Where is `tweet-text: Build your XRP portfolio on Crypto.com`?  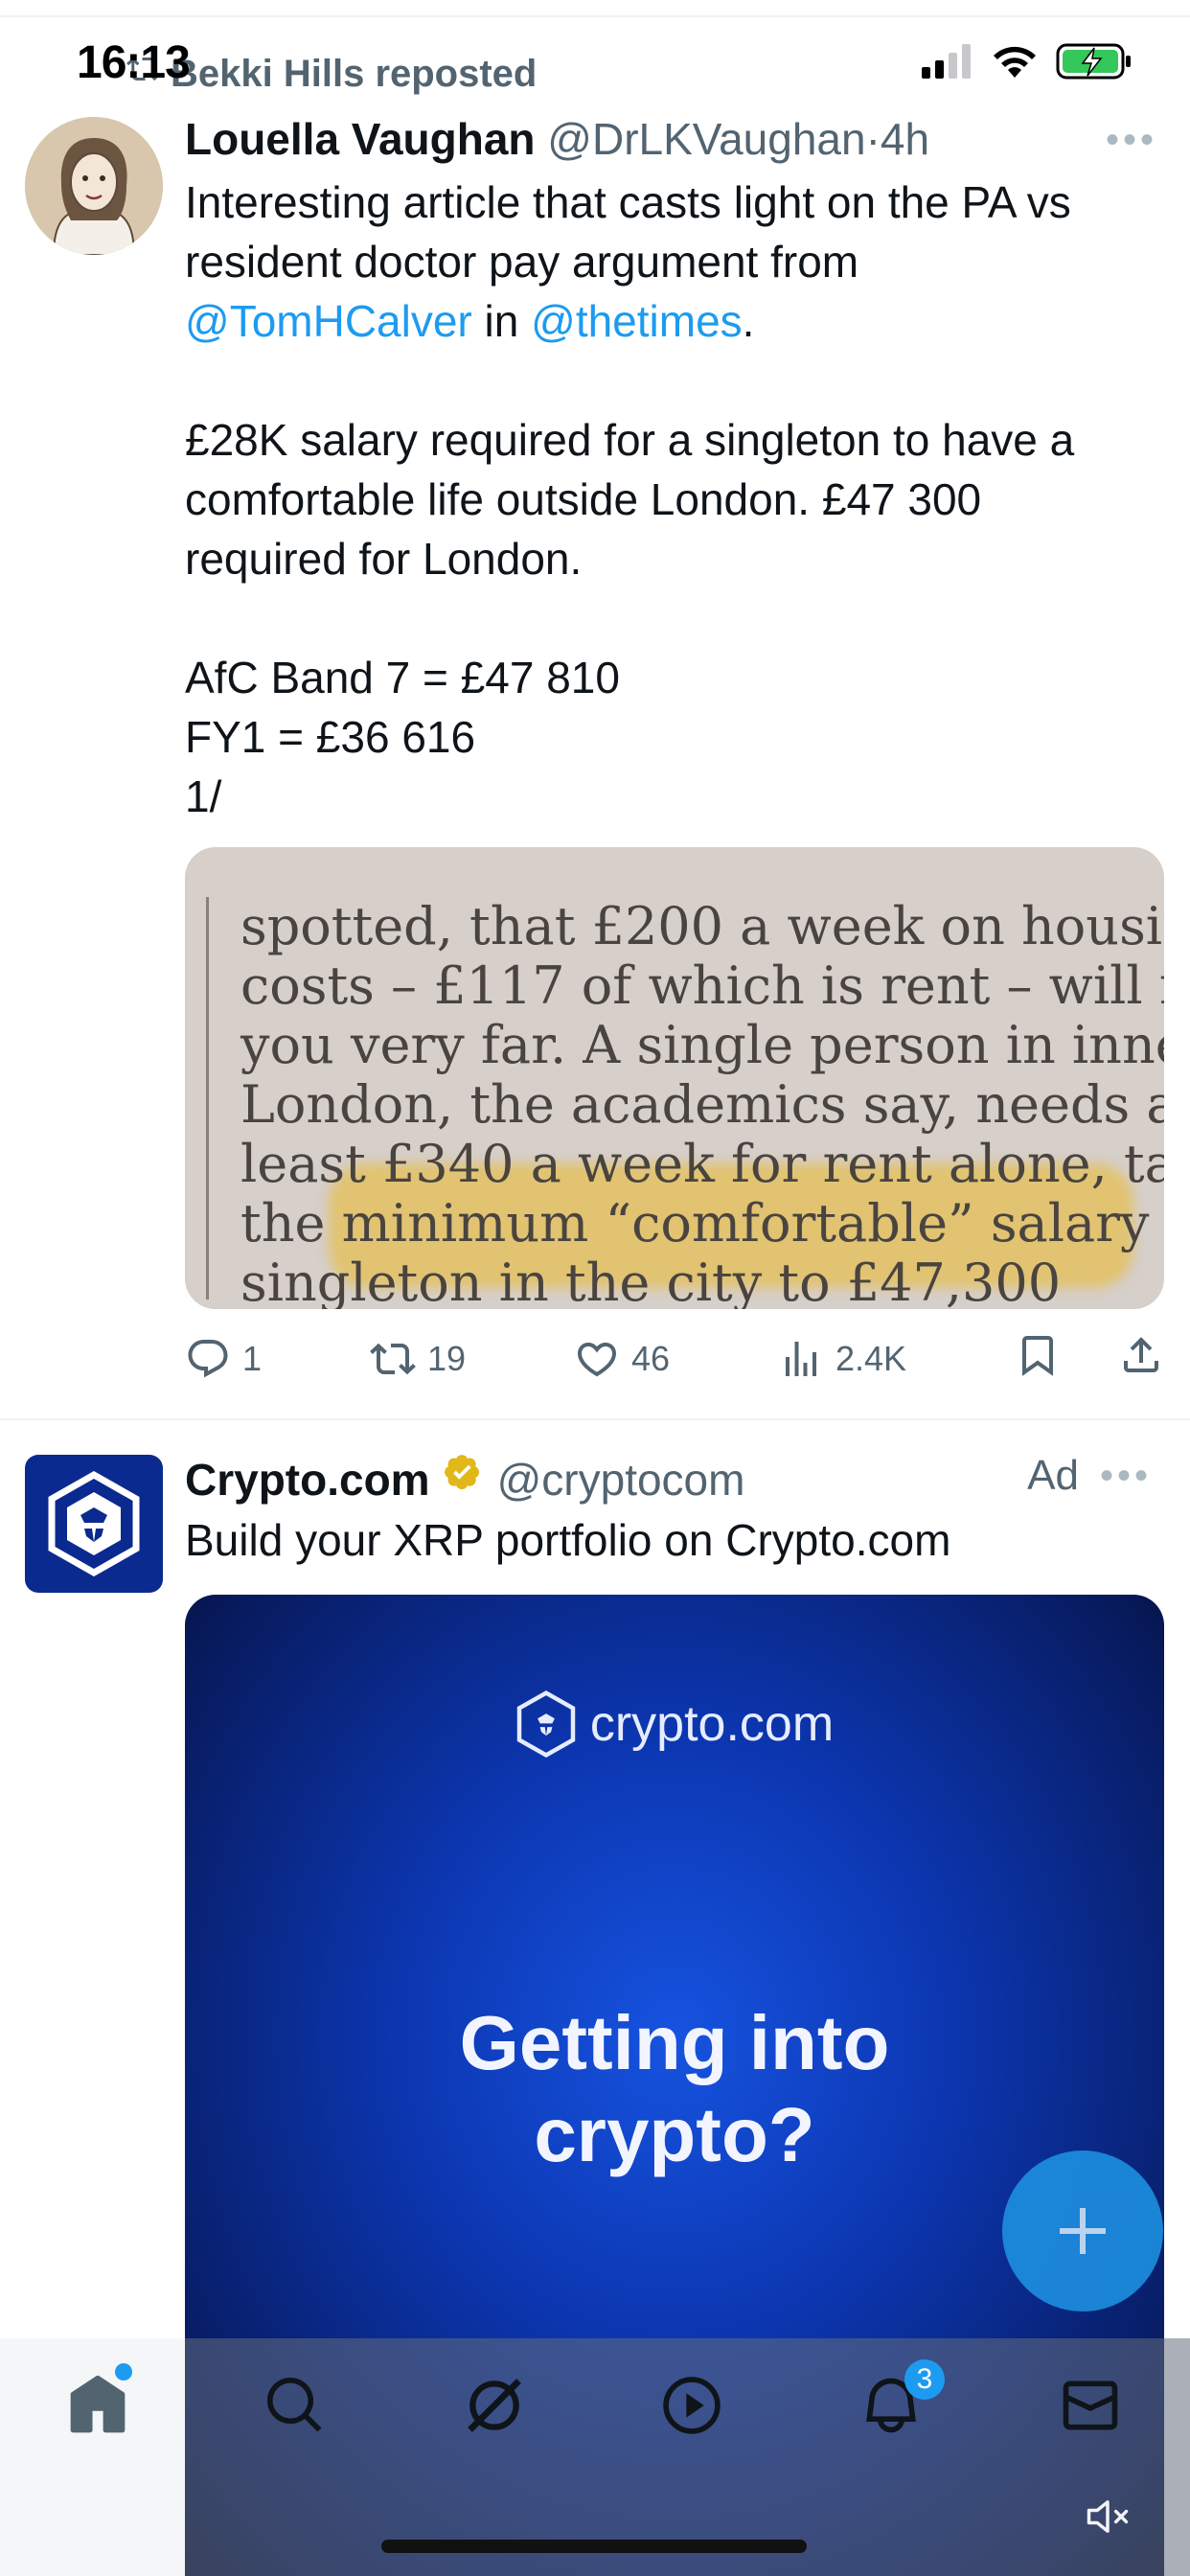 tweet-text: Build your XRP portfolio on Crypto.com is located at coordinates (568, 1540).